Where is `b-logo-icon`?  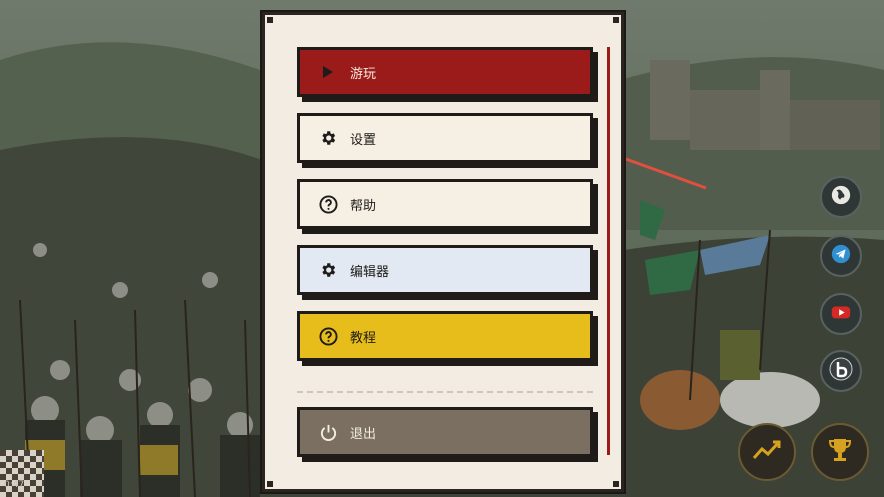
b-logo-icon is located at coordinates (841, 371).